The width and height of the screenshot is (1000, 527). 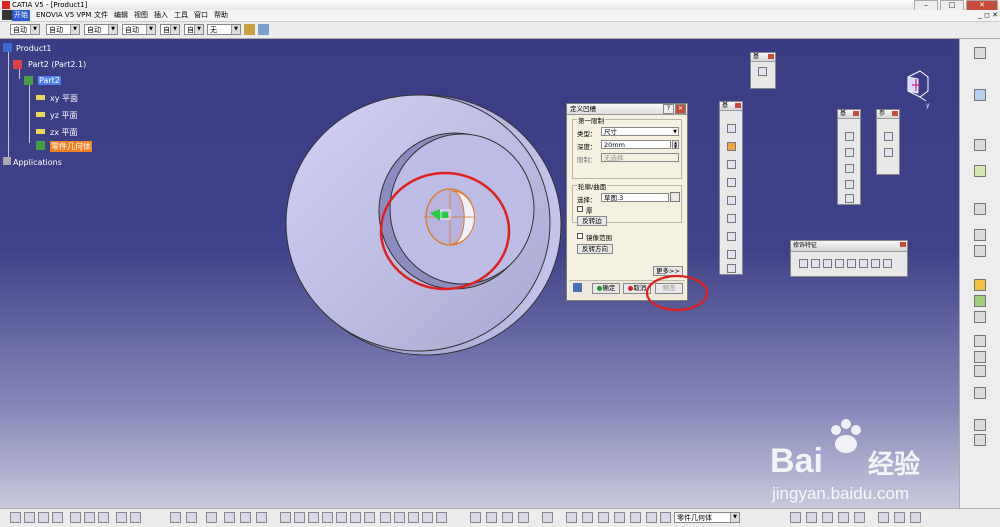 What do you see at coordinates (668, 109) in the screenshot?
I see `dialog-help-button: ?` at bounding box center [668, 109].